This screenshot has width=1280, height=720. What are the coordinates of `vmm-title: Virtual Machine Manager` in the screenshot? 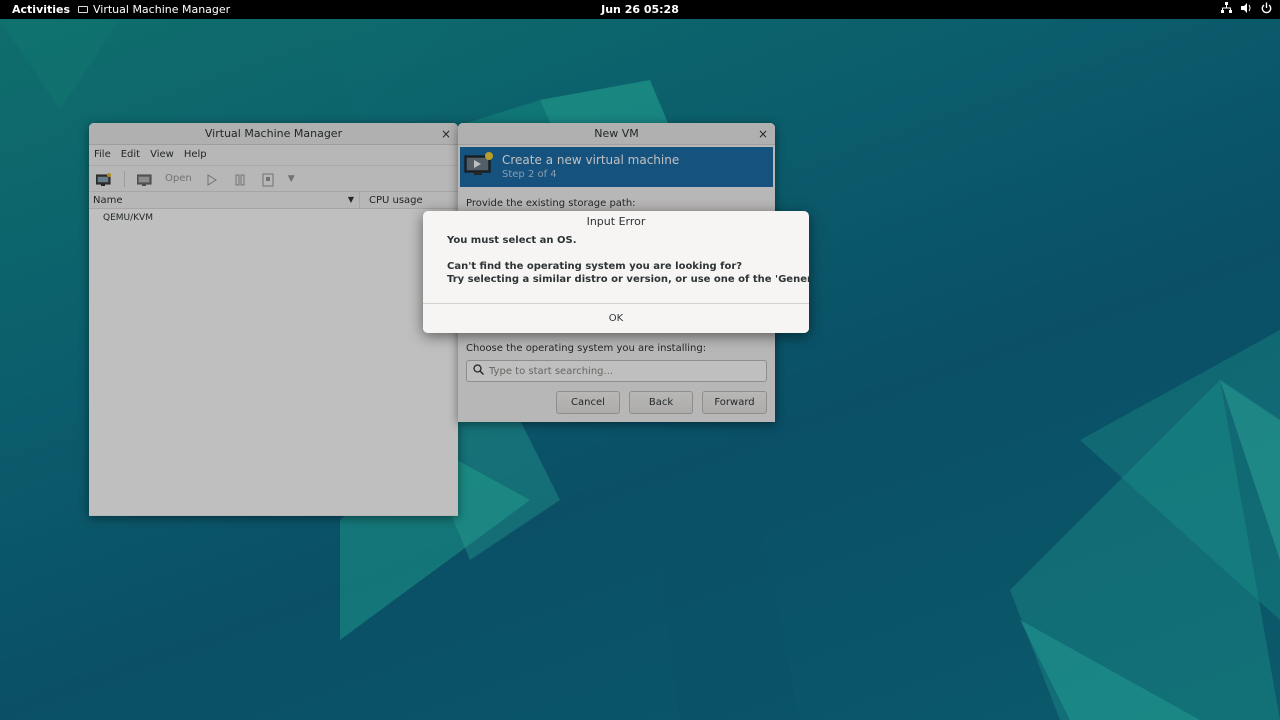 It's located at (273, 133).